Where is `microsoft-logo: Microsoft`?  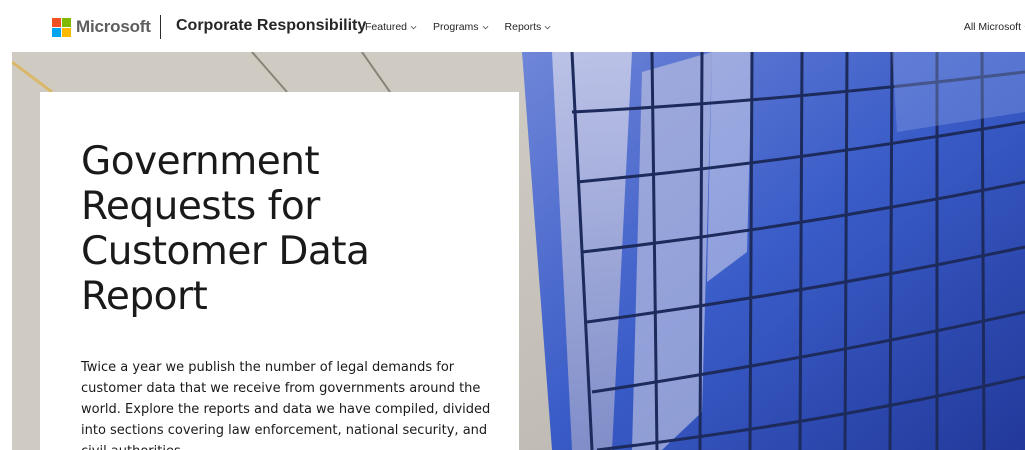
microsoft-logo: Microsoft is located at coordinates (101, 27).